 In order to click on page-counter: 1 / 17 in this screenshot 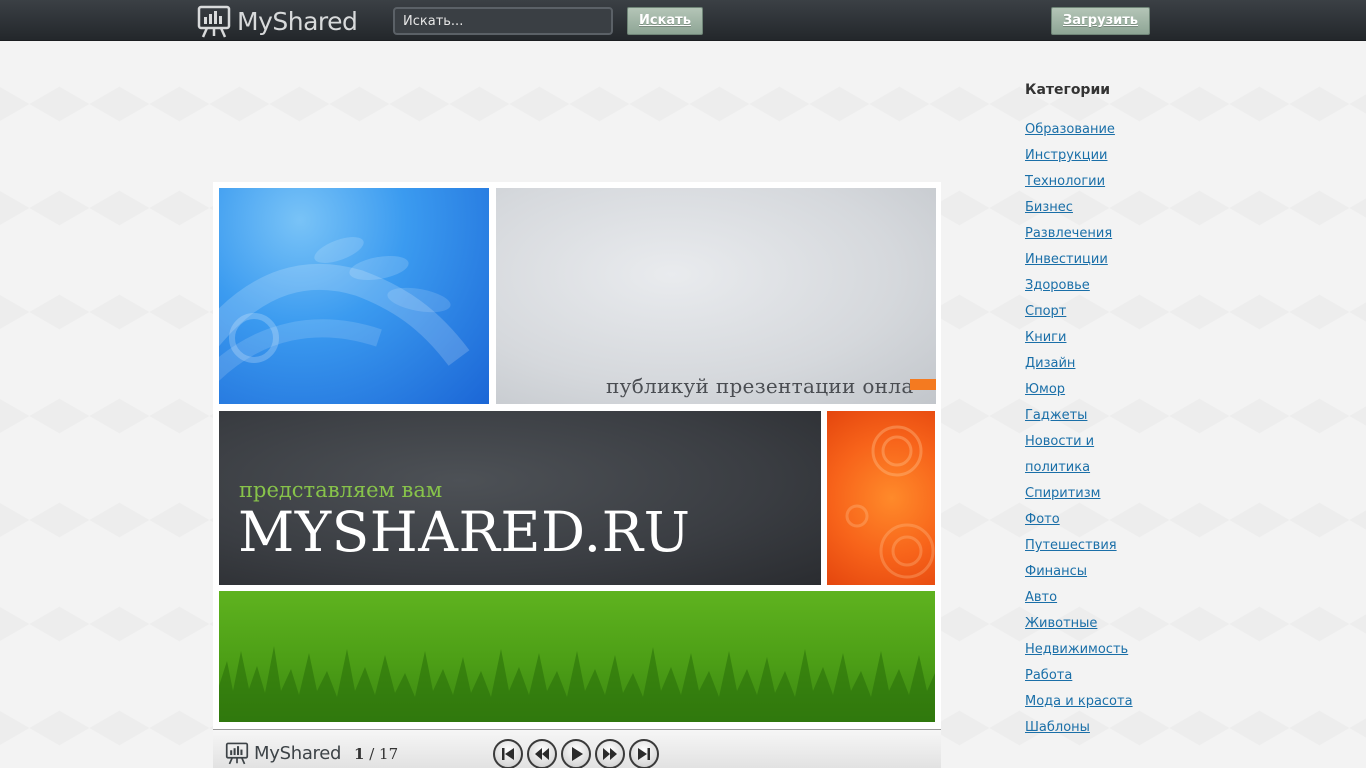, I will do `click(376, 754)`.